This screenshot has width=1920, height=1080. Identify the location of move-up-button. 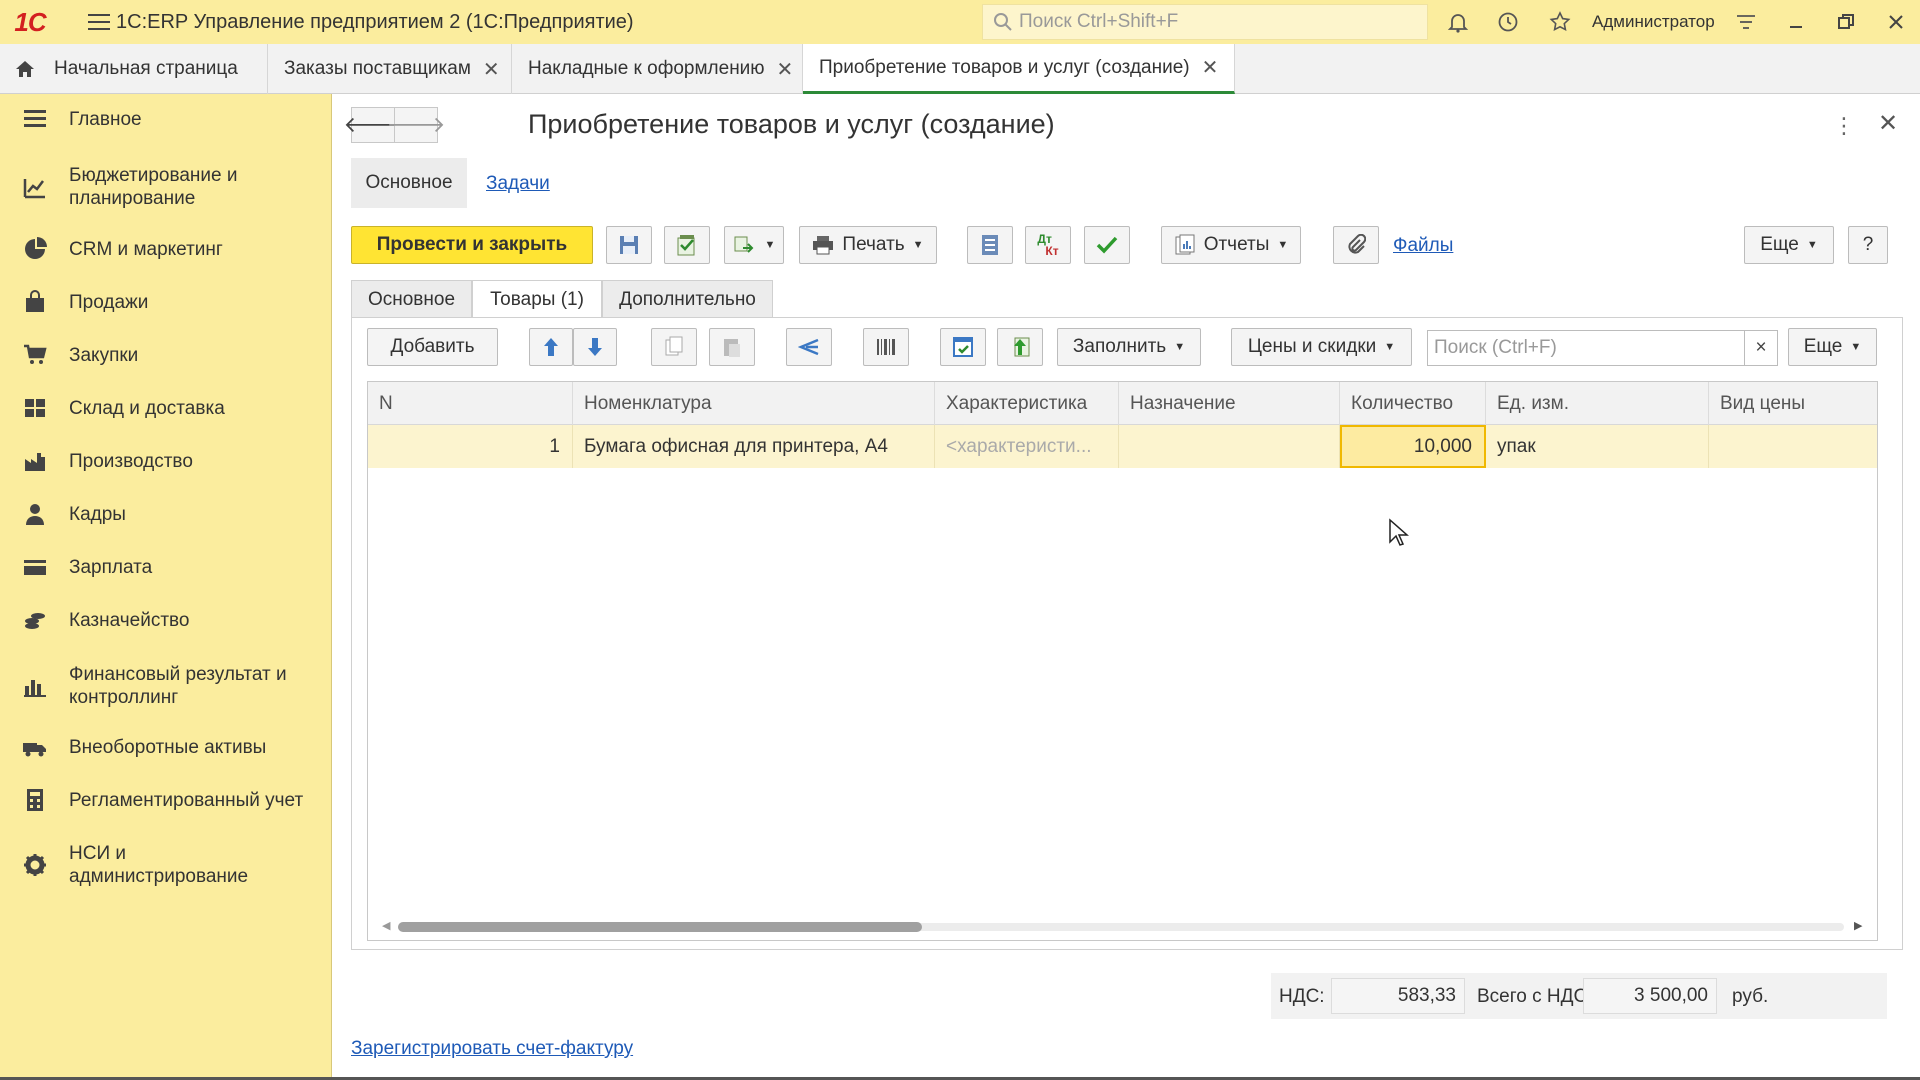
(551, 347).